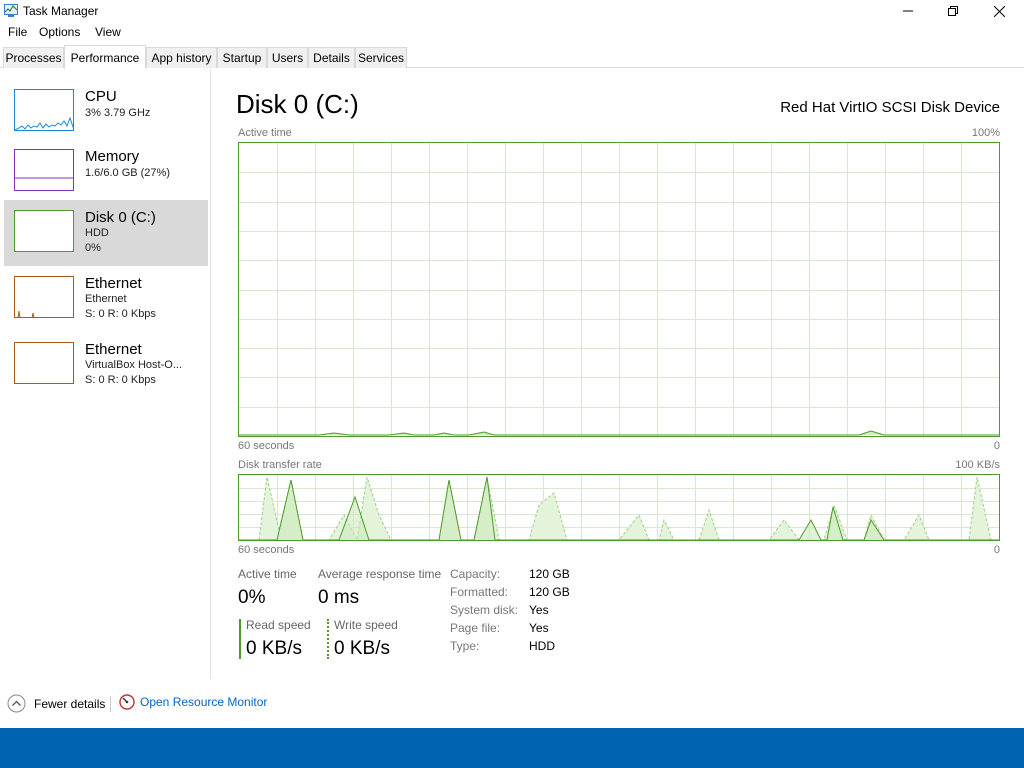  I want to click on tab-startup: Startup, so click(242, 57).